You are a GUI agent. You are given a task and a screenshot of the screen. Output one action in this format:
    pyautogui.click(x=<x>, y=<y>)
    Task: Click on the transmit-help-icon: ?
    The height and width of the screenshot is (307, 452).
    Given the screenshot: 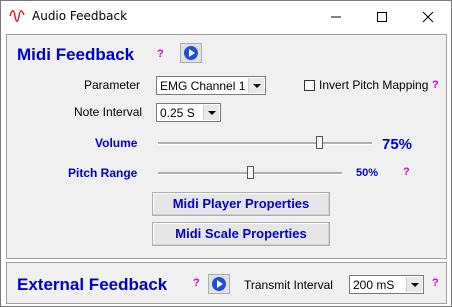 What is the action you would take?
    pyautogui.click(x=435, y=283)
    